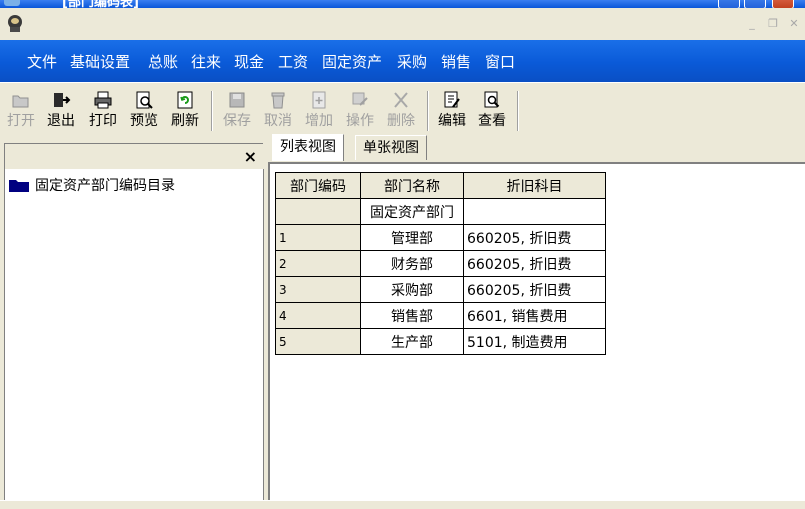 Image resolution: width=805 pixels, height=509 pixels. I want to click on cell-name: 采购部, so click(412, 289).